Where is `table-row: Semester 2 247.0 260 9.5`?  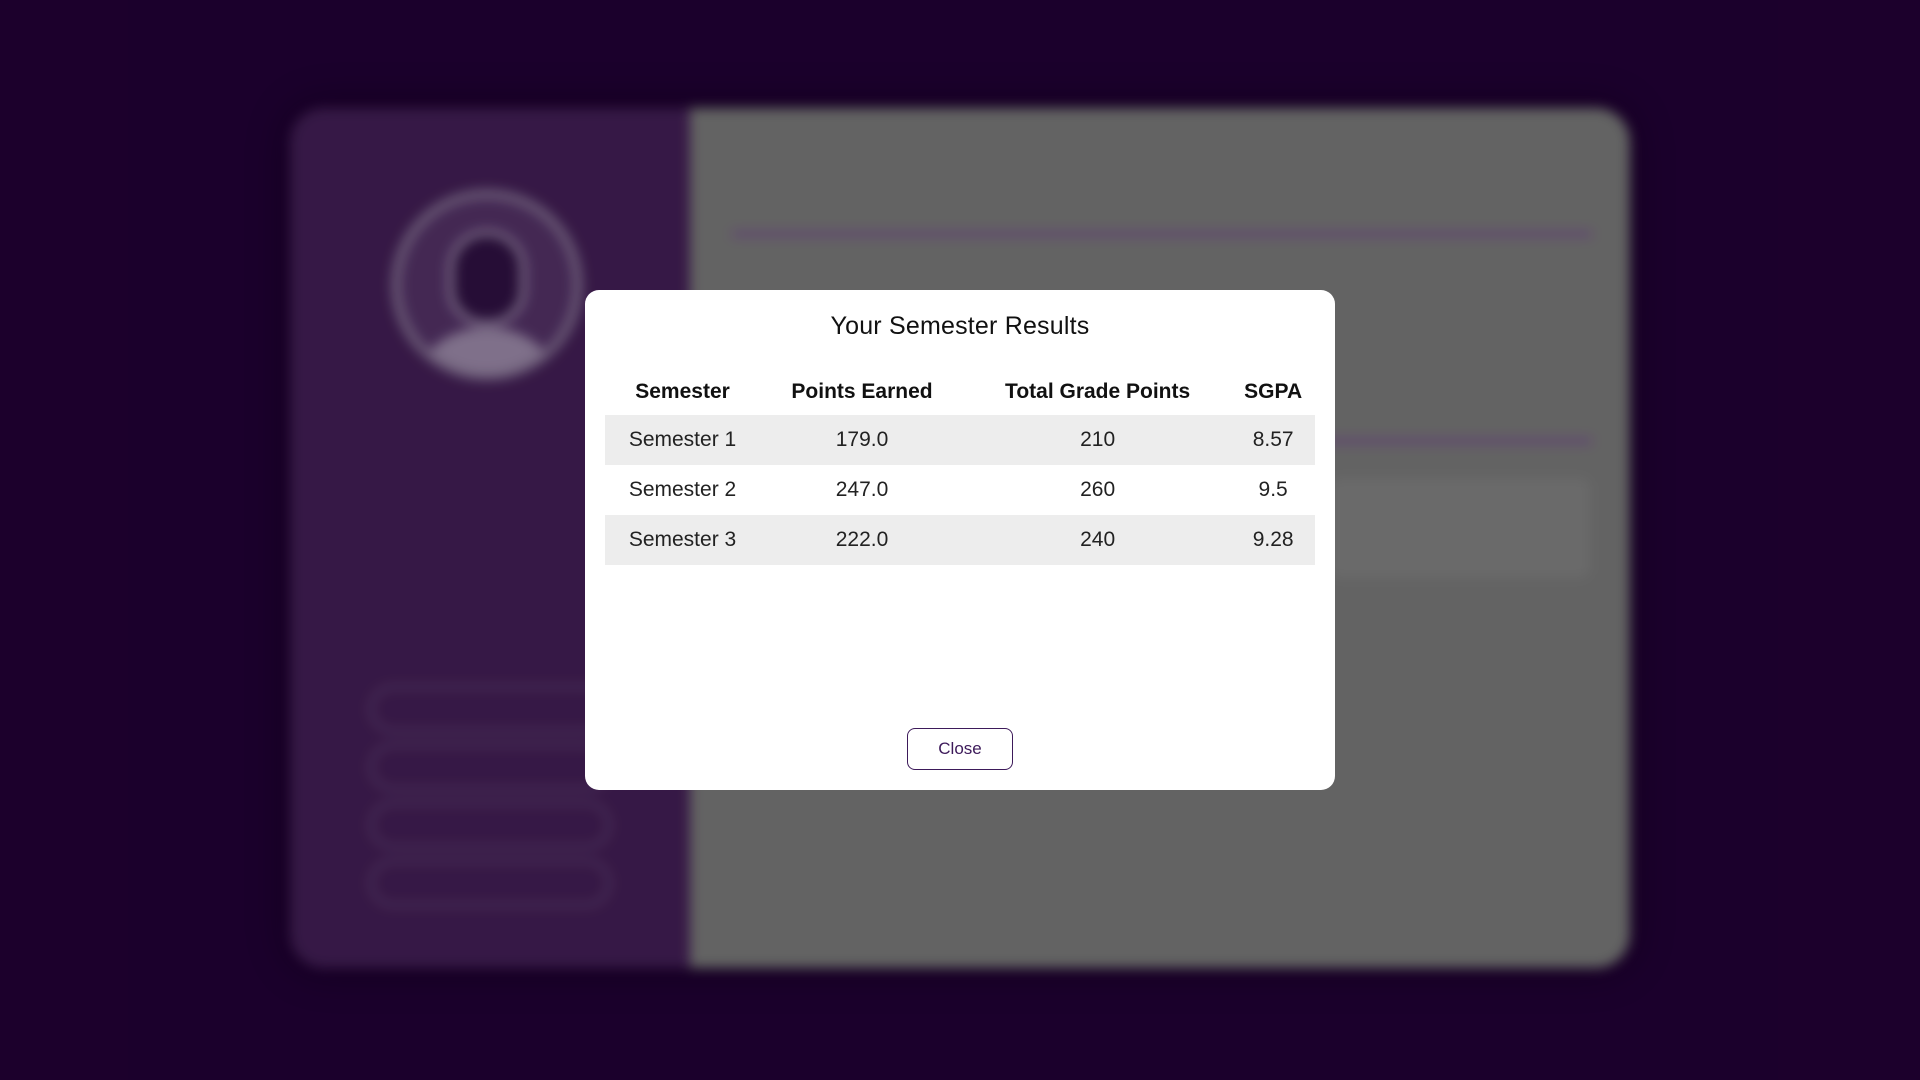
table-row: Semester 2 247.0 260 9.5 is located at coordinates (960, 490).